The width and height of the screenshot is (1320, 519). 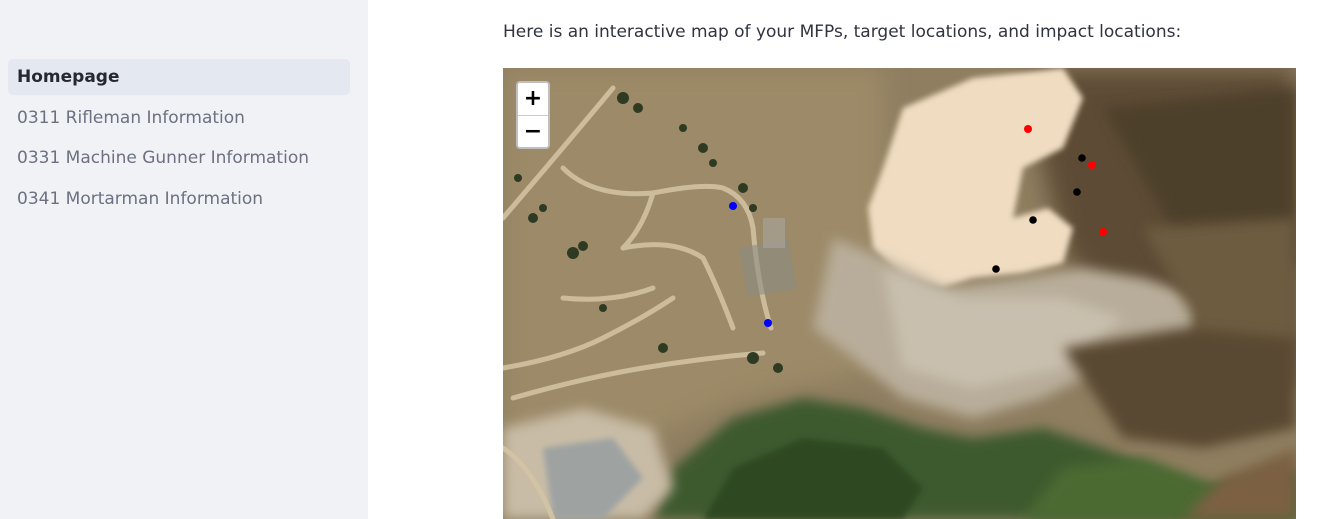 I want to click on nav-item-rifleman: 0311 Rifleman Information, so click(x=179, y=118).